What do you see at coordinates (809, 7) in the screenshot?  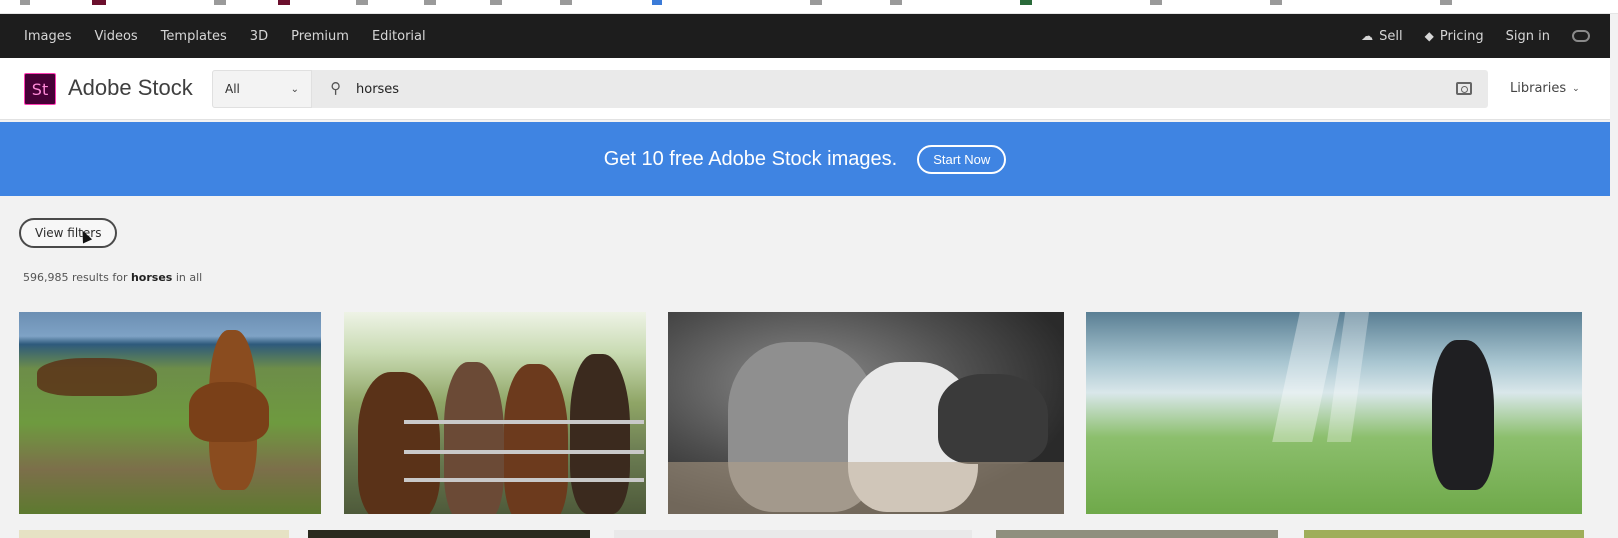 I see `browser-bookmarks-strip` at bounding box center [809, 7].